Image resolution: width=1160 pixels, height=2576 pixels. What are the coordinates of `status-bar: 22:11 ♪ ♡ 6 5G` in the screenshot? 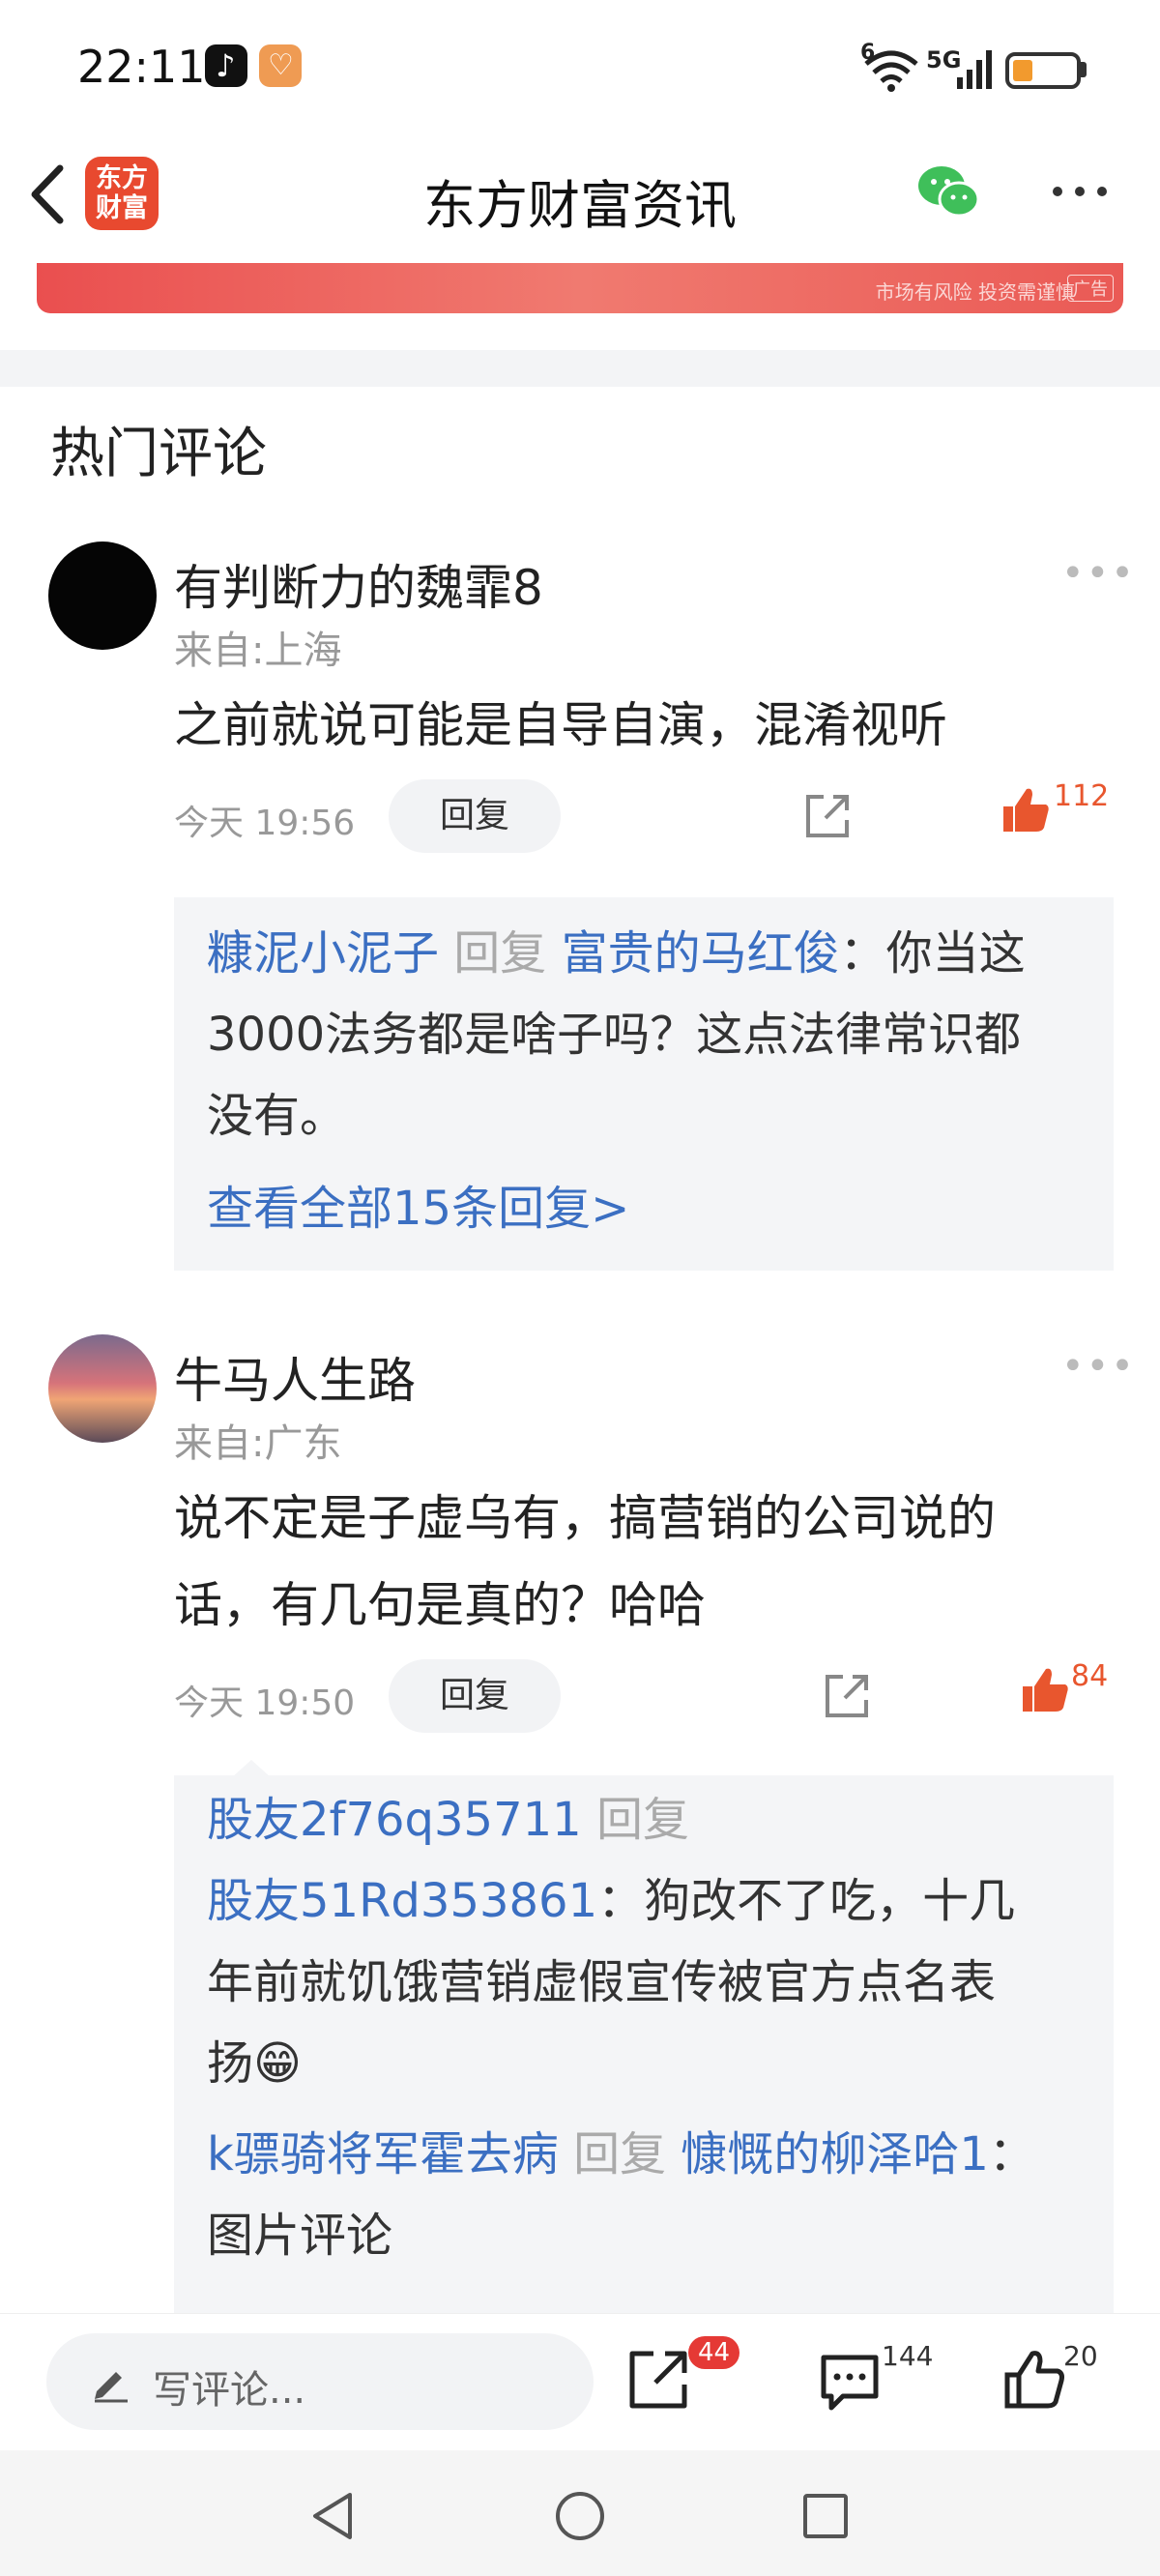 It's located at (580, 67).